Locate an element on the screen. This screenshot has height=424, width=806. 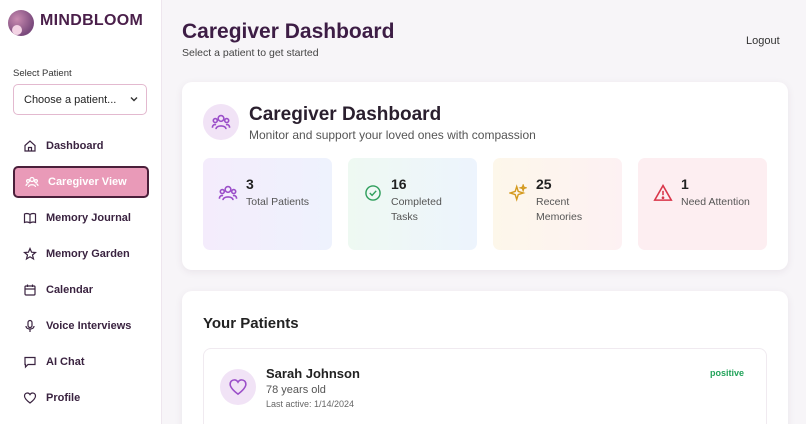
sidebar-item-memory-garden: Memory Garden is located at coordinates (81, 254).